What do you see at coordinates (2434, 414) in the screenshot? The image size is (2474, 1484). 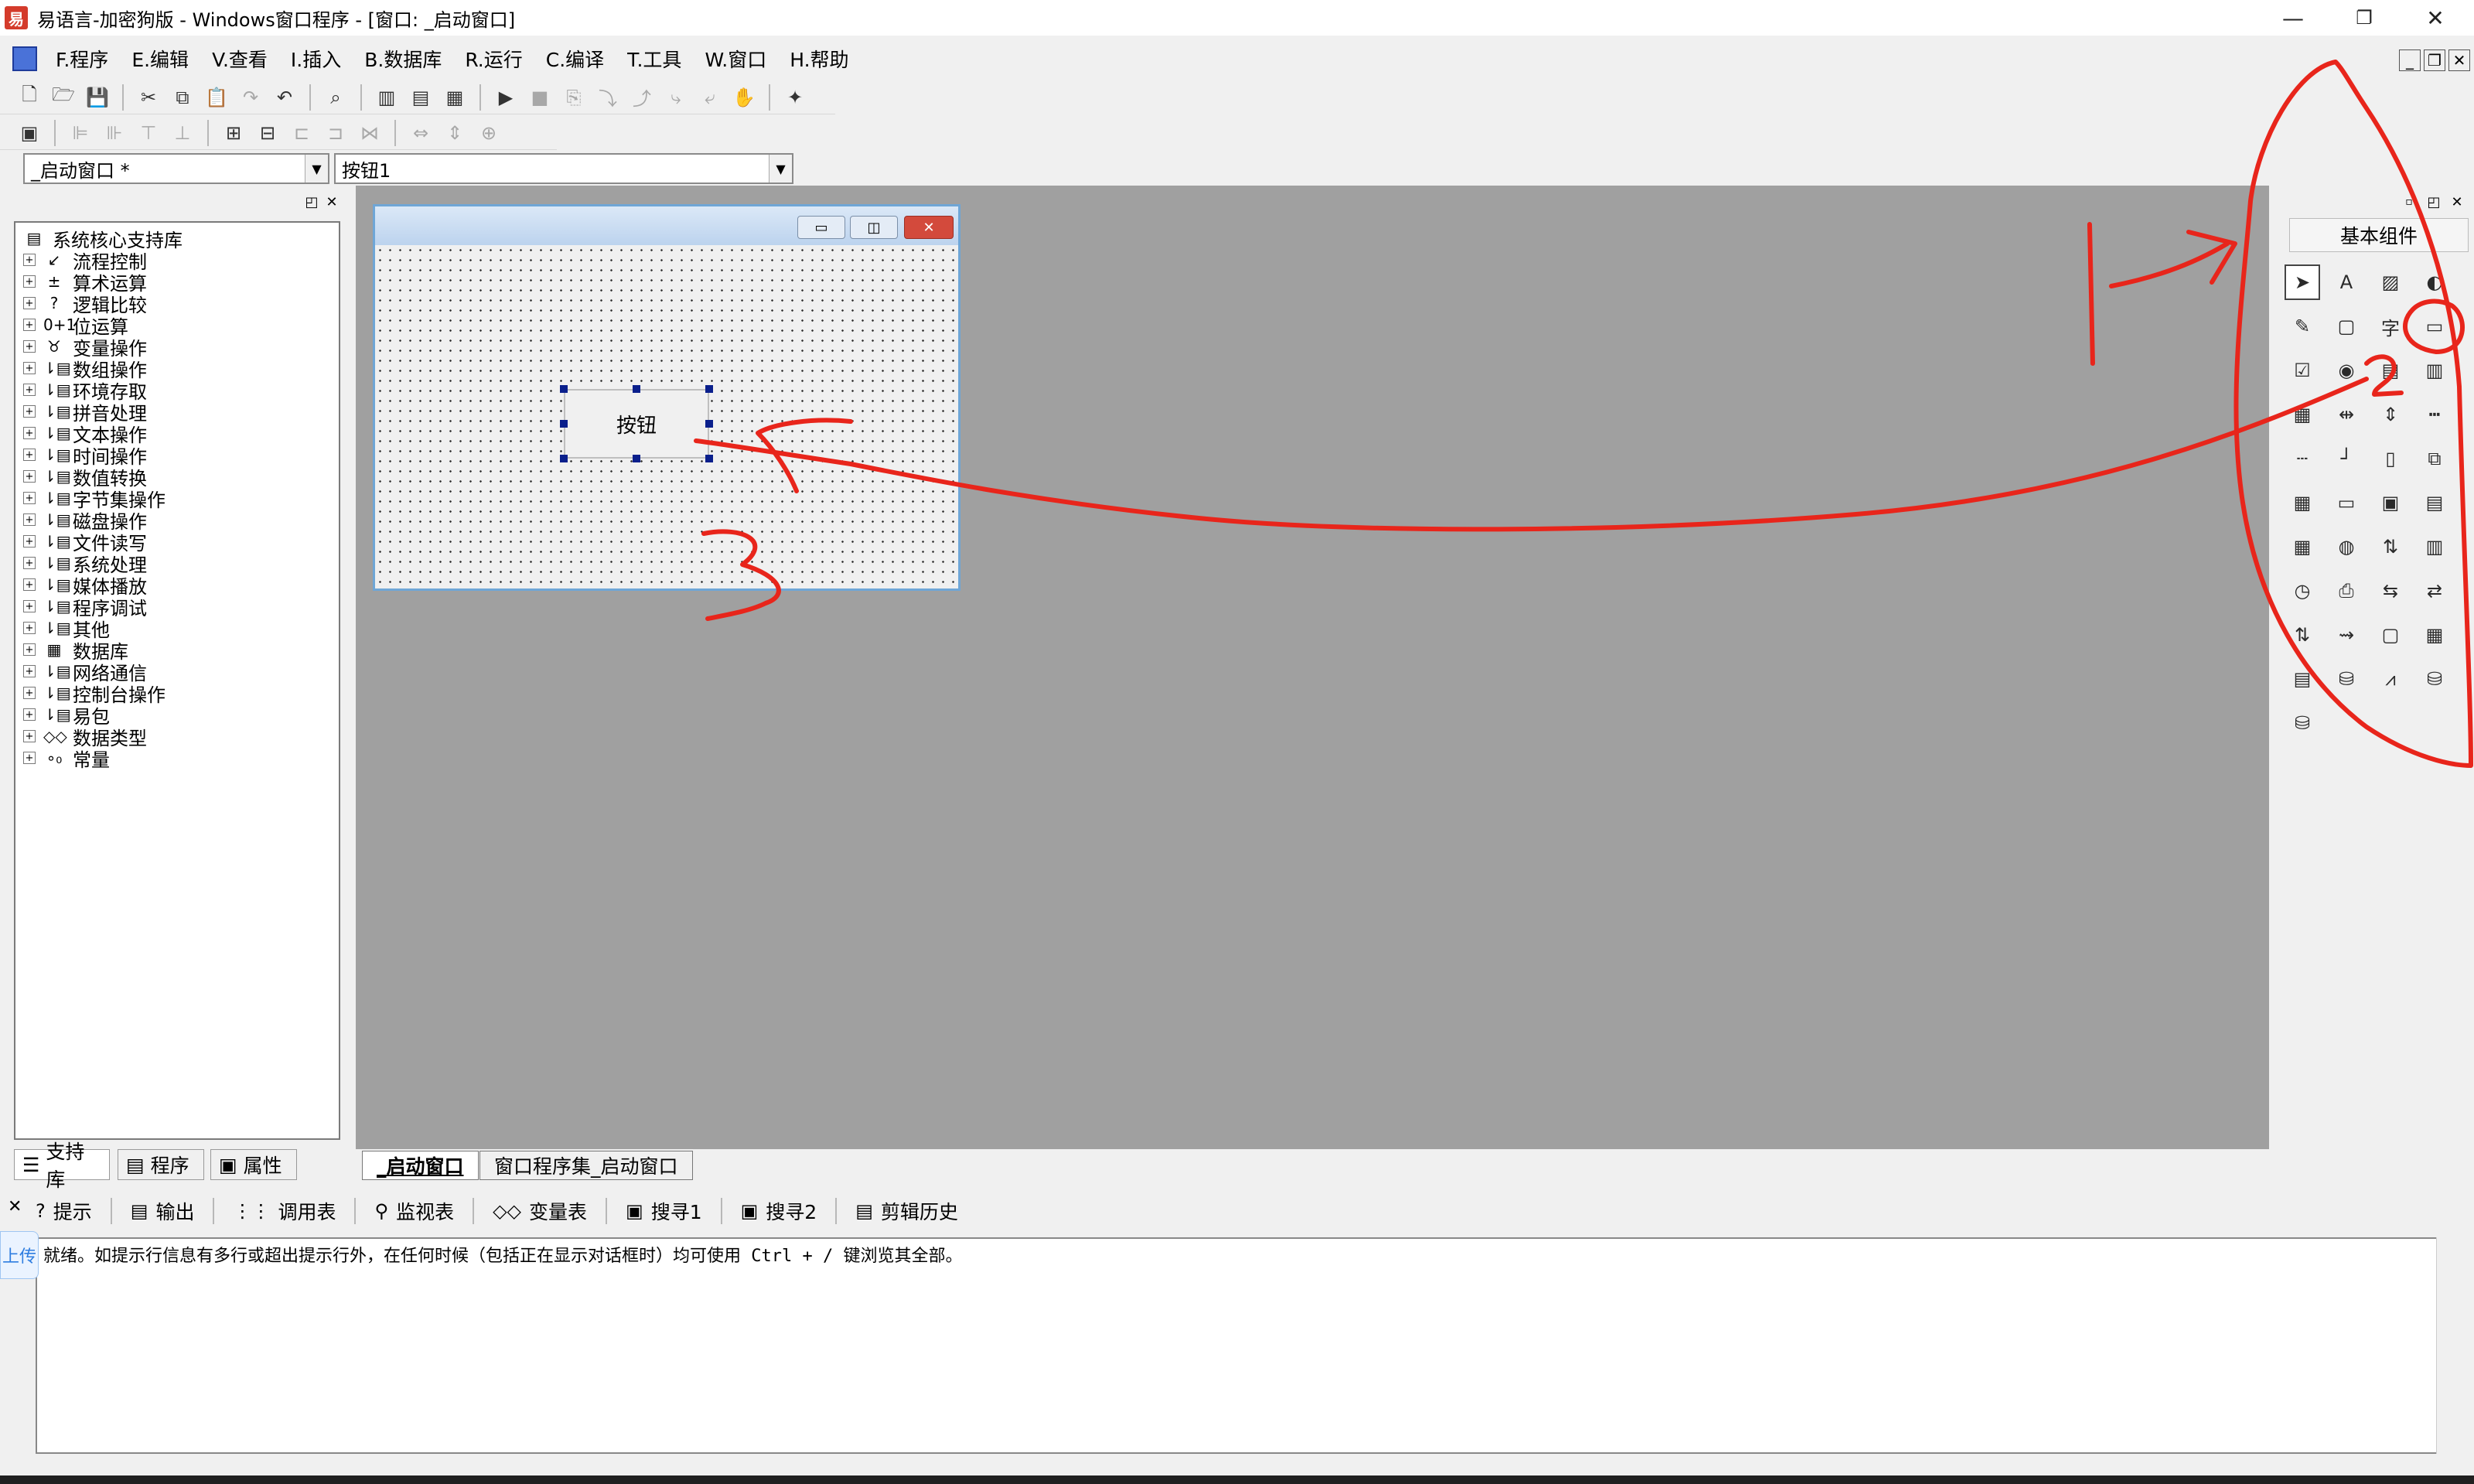 I see `ruler-icon: ┅` at bounding box center [2434, 414].